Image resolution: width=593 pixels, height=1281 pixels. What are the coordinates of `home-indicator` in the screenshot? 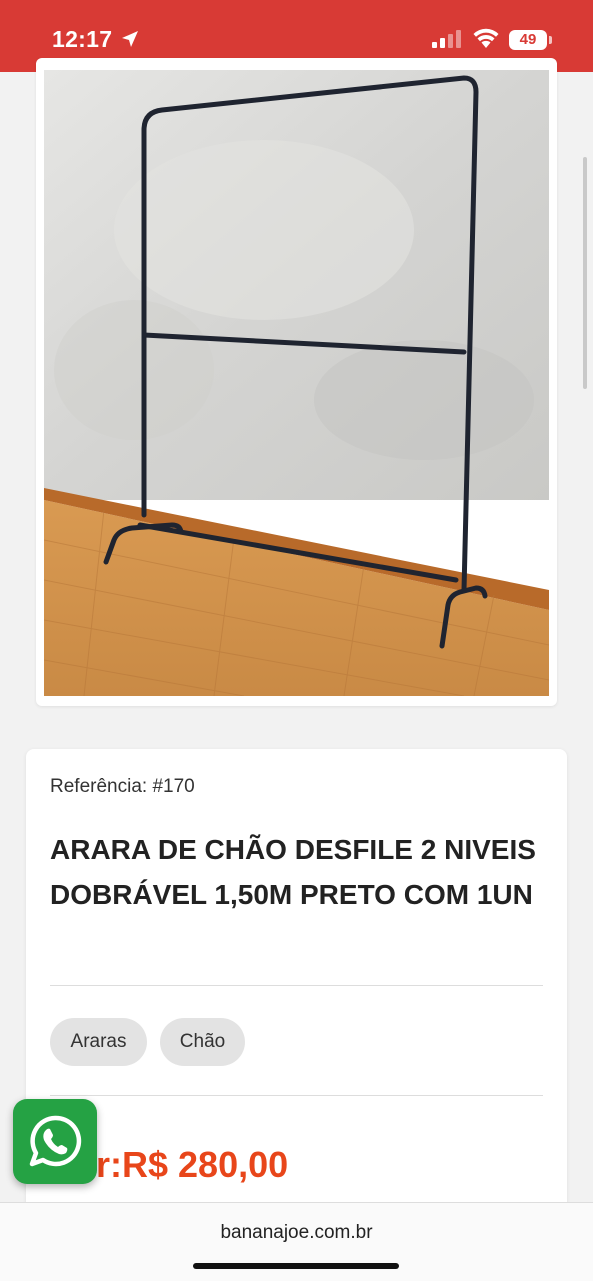 It's located at (296, 1266).